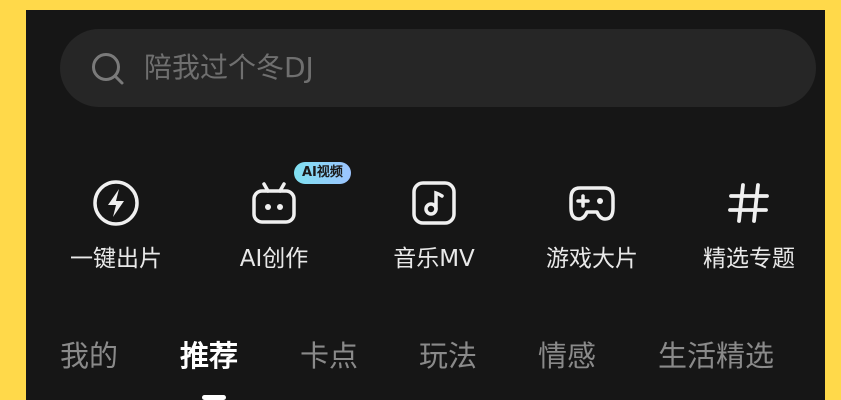 The width and height of the screenshot is (841, 400). I want to click on search-input, so click(454, 68).